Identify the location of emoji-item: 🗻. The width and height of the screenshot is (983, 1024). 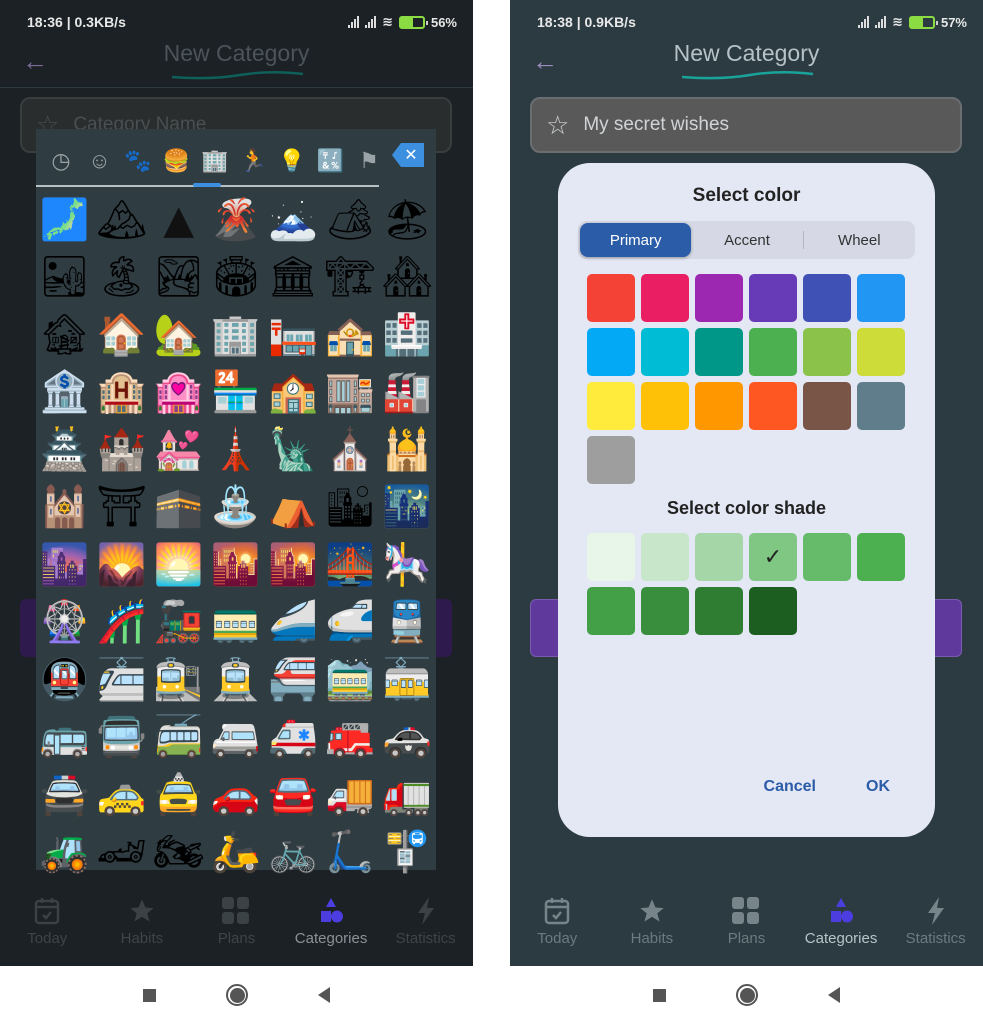
(292, 220).